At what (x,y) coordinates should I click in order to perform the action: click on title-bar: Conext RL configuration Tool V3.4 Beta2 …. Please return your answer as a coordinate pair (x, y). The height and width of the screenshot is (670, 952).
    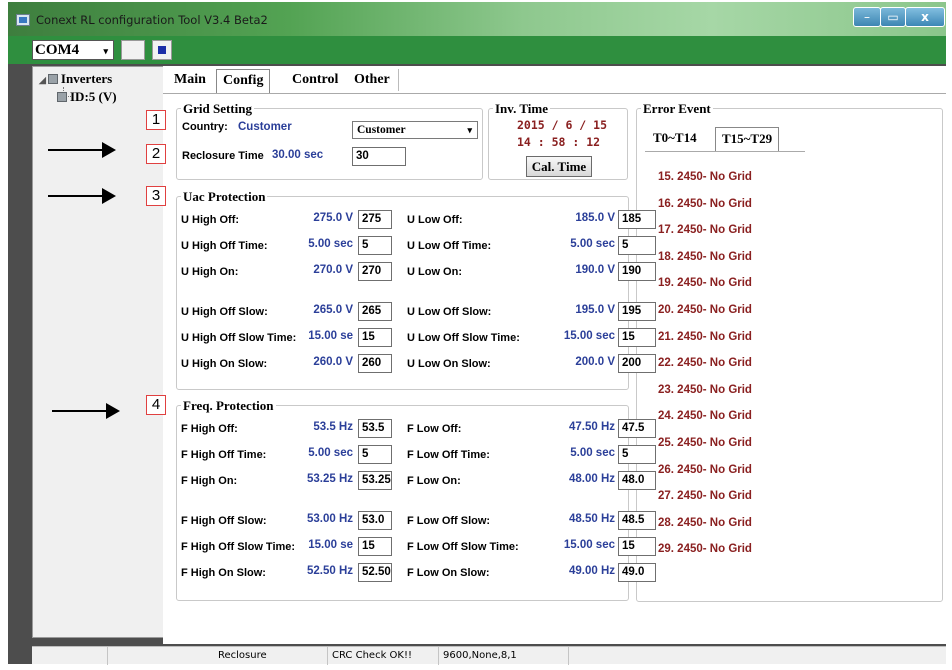
    Looking at the image, I should click on (477, 19).